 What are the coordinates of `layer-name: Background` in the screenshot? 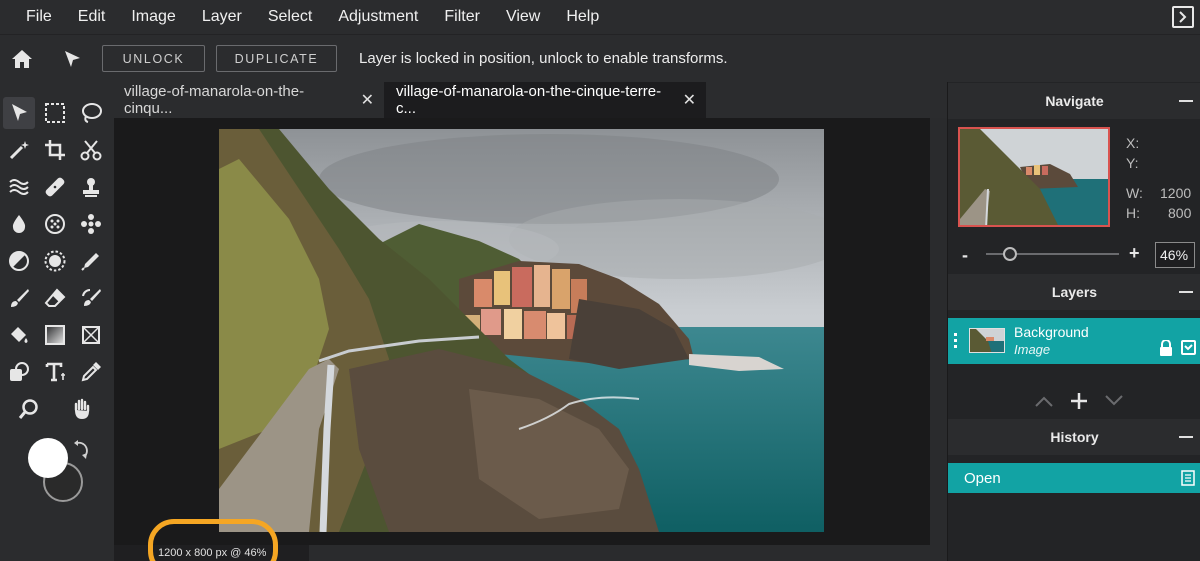 It's located at (1051, 332).